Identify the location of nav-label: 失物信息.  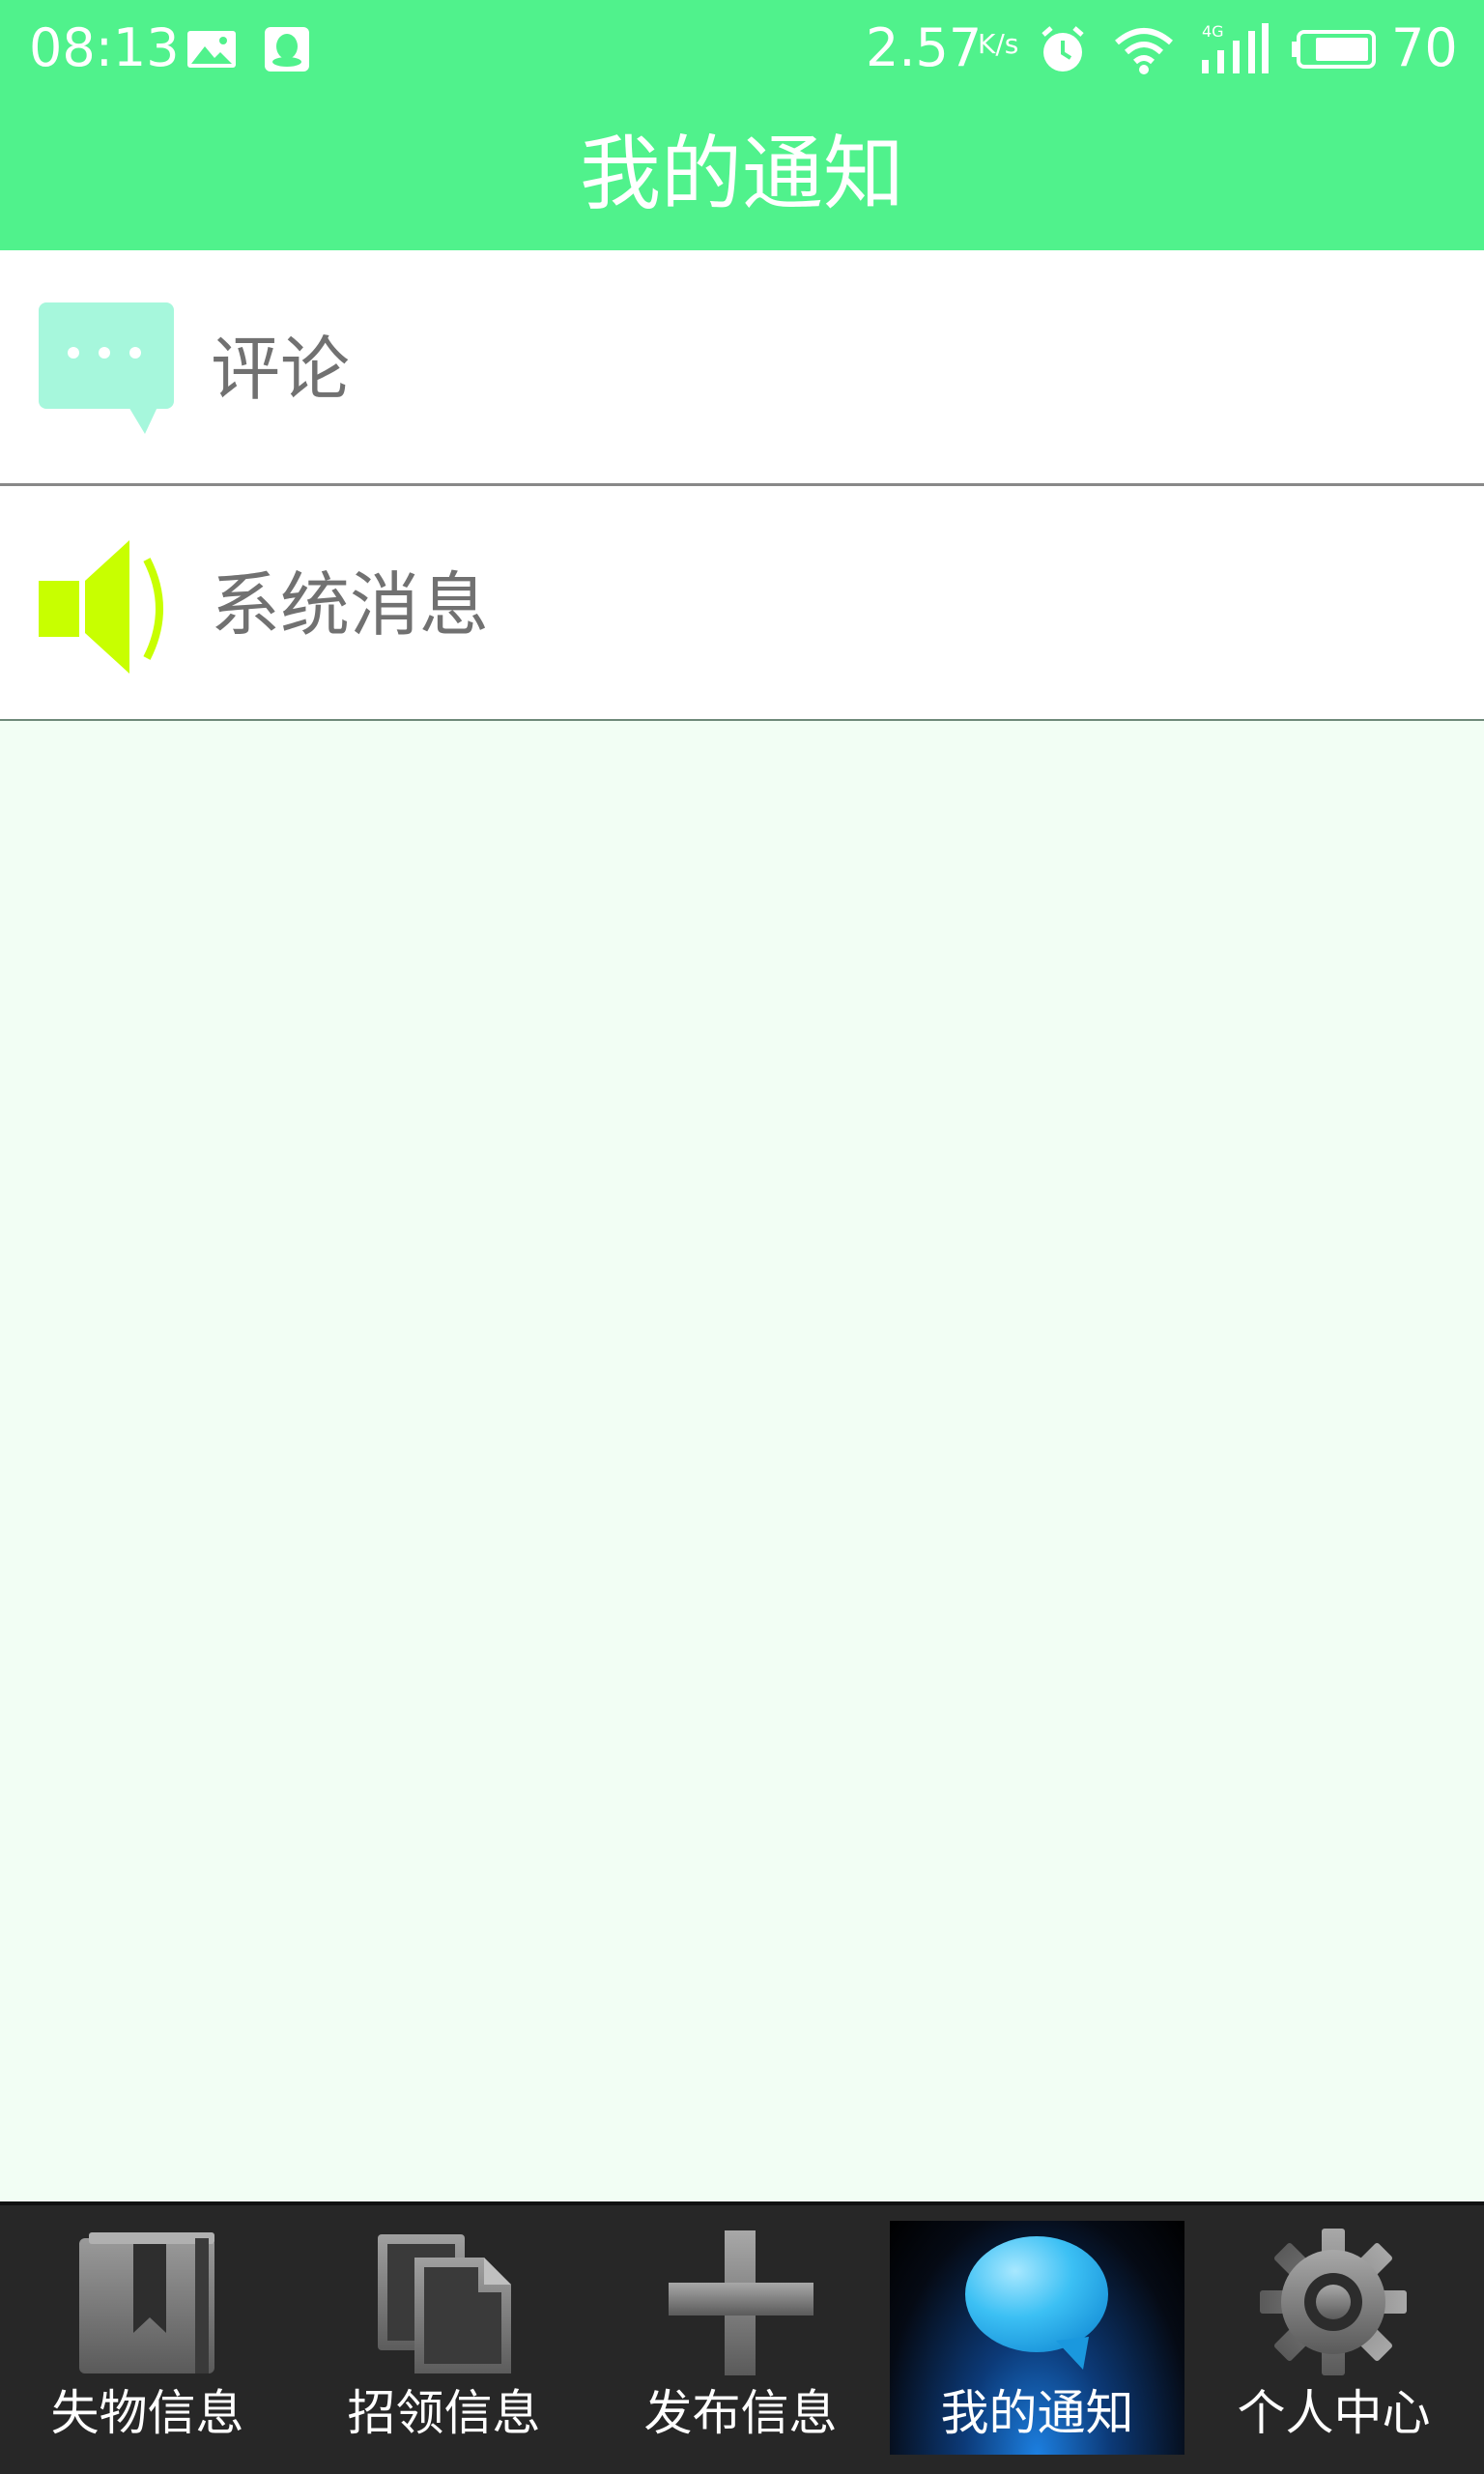
(147, 2413).